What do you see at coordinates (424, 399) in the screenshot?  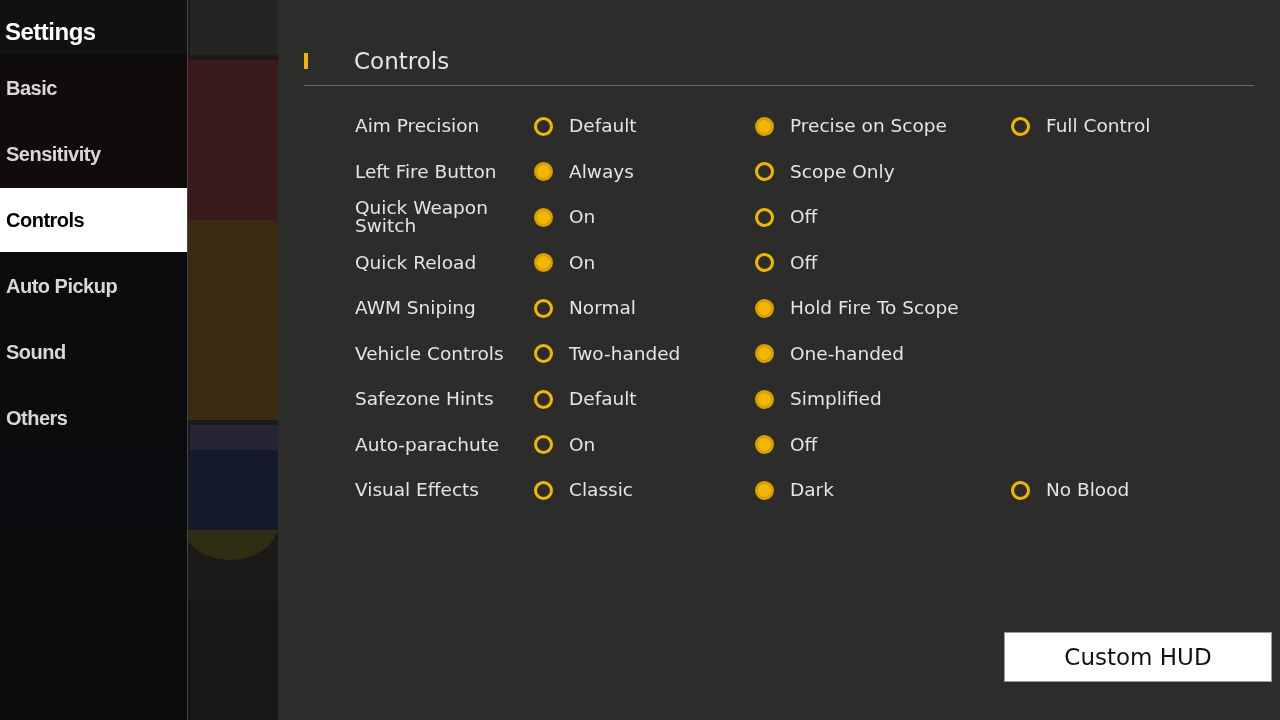 I see `setting-label: Safezone Hints` at bounding box center [424, 399].